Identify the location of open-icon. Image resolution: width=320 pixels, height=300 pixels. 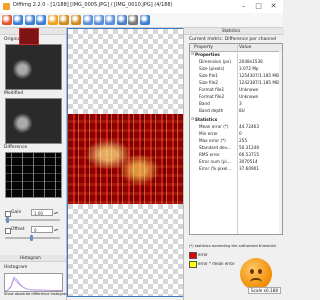
(7, 20).